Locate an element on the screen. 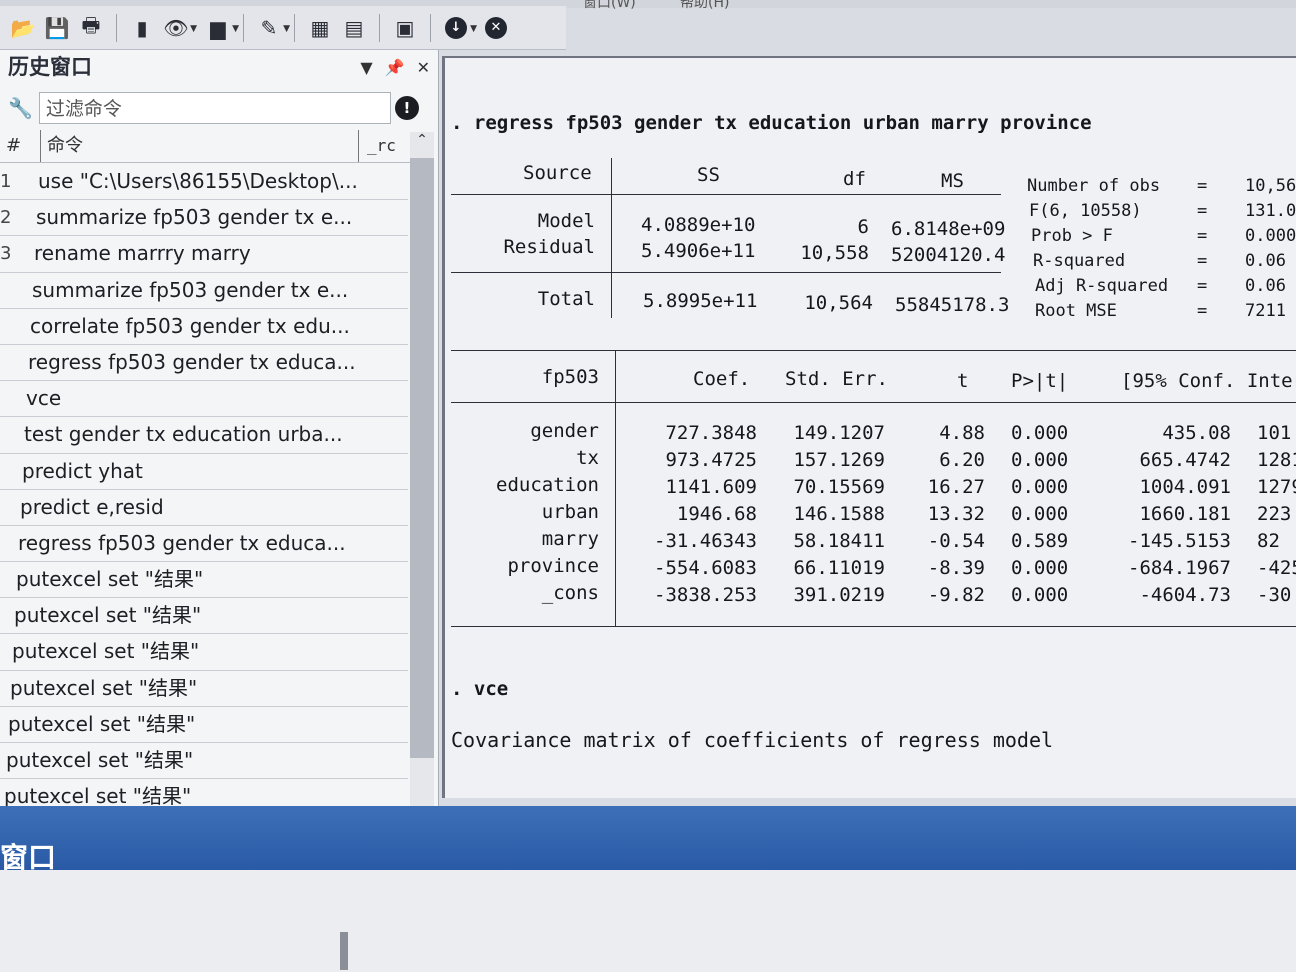 The image size is (1296, 972). anova-ms-model: 6.8148e+09 is located at coordinates (948, 229).